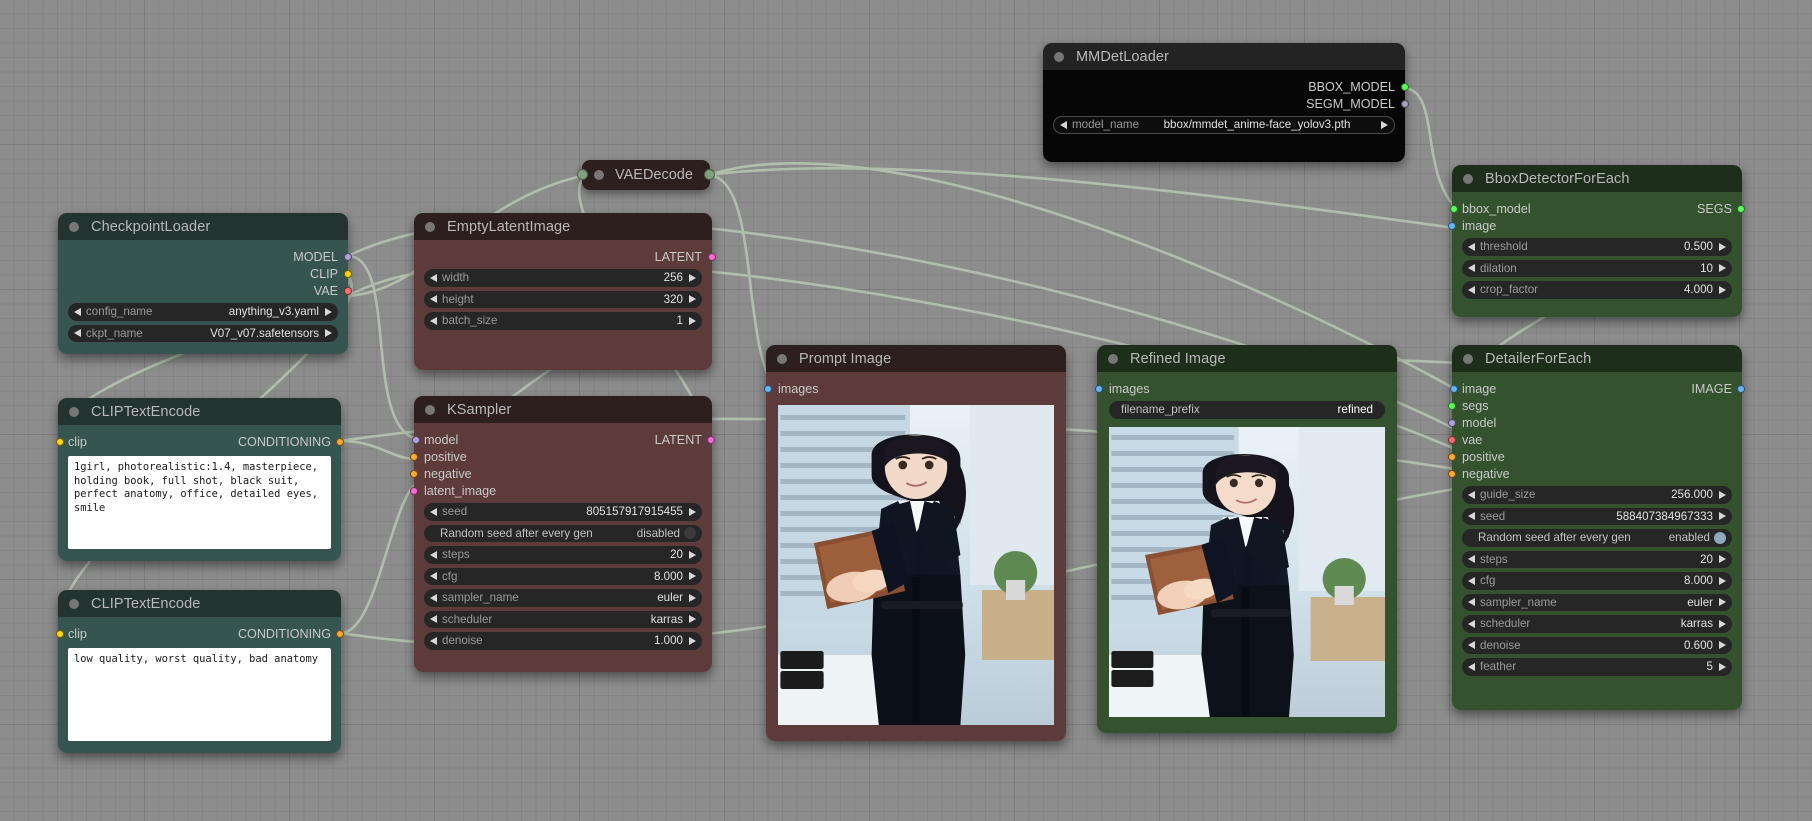 The width and height of the screenshot is (1812, 821). I want to click on segm-model-slot-dot-icon, so click(1405, 103).